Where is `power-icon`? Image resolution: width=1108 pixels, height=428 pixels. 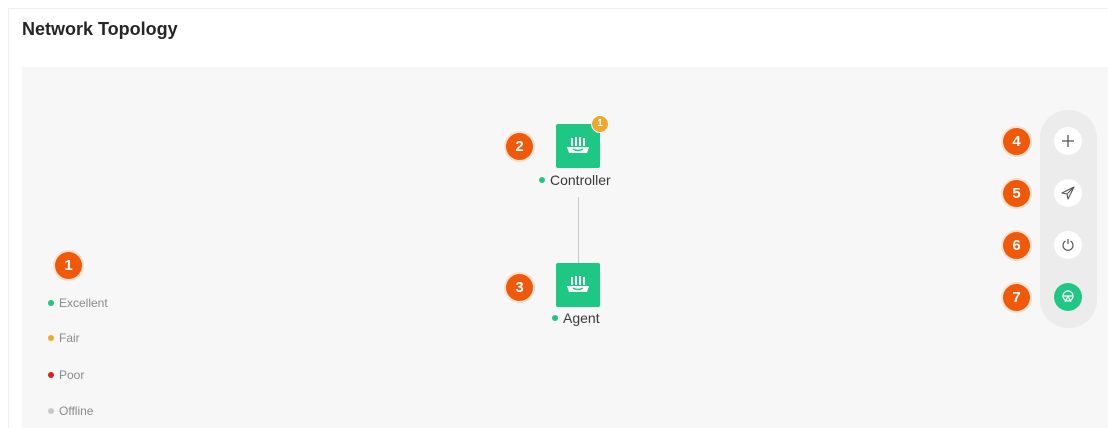 power-icon is located at coordinates (1068, 245).